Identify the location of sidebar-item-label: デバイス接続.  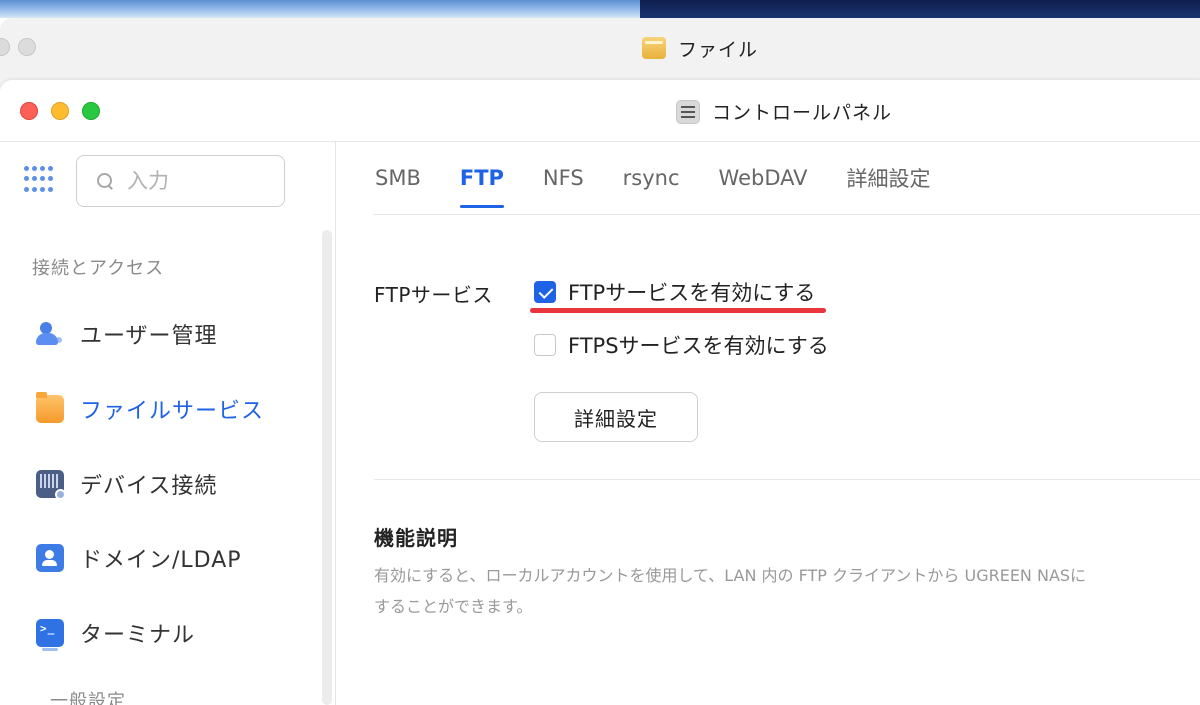
(149, 486).